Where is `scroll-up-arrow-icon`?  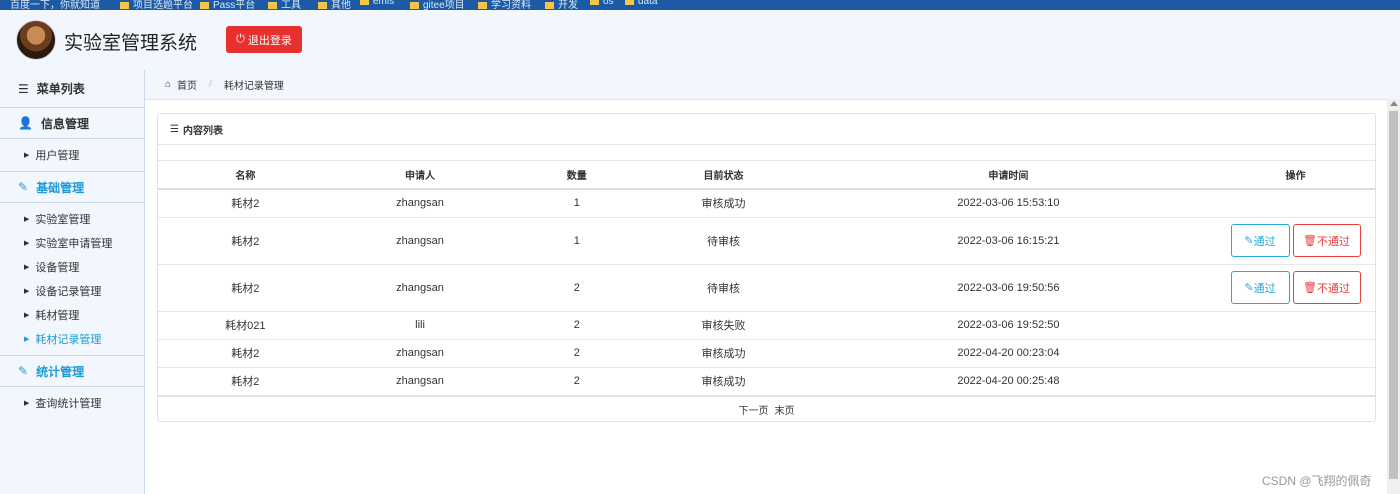 scroll-up-arrow-icon is located at coordinates (1394, 103).